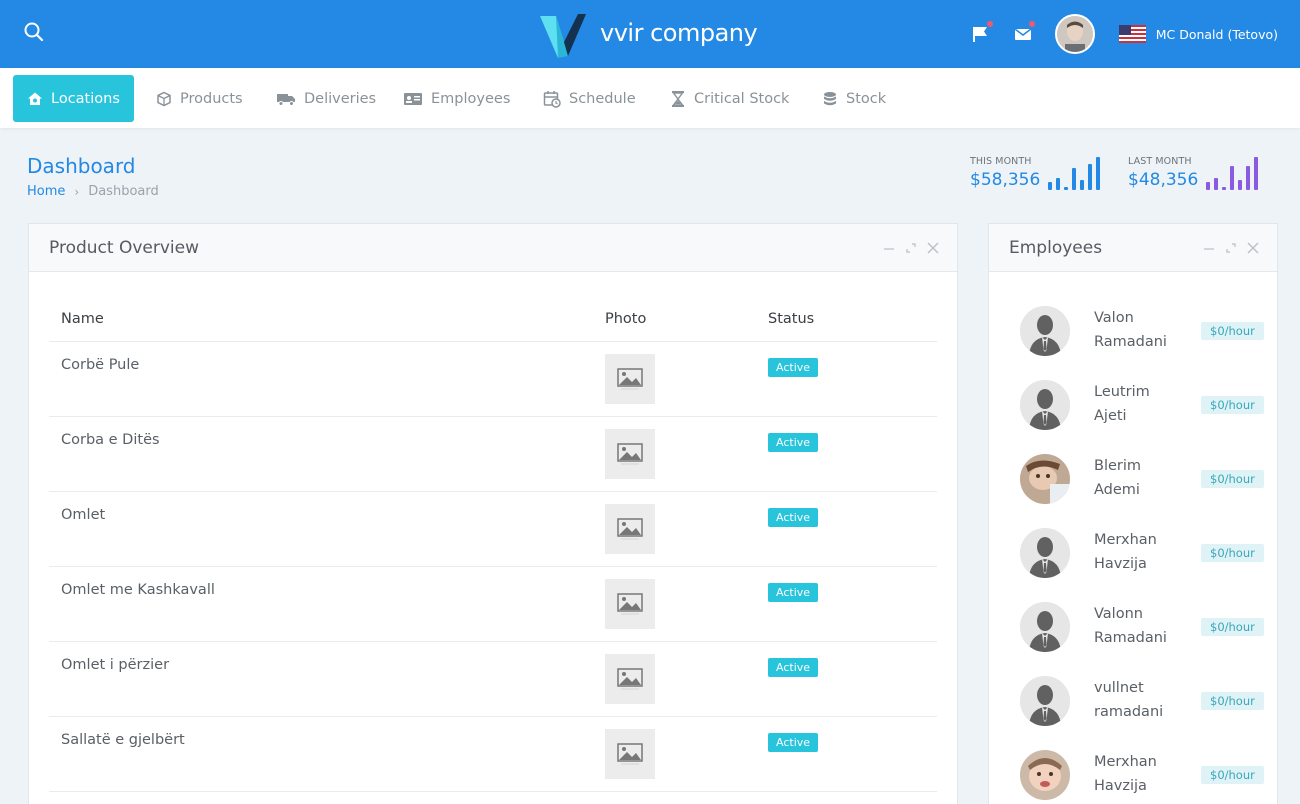 The image size is (1300, 804). What do you see at coordinates (493, 379) in the screenshot?
I see `table-row: Corbë Pule Active` at bounding box center [493, 379].